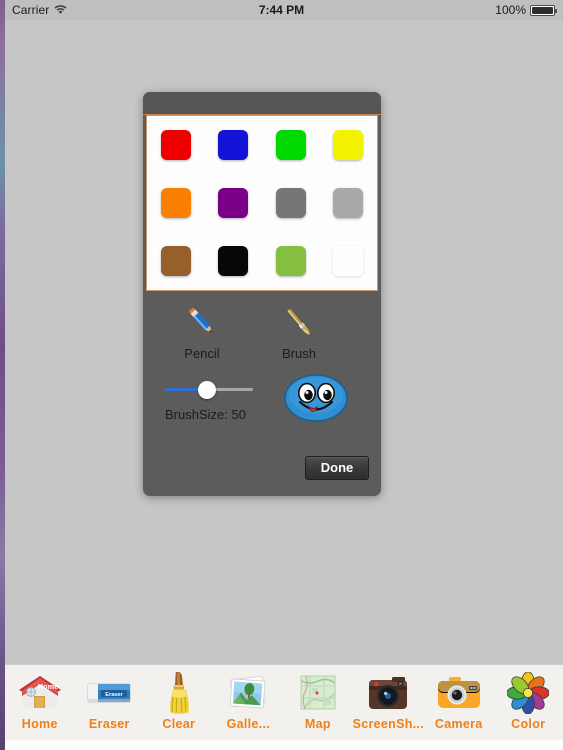 This screenshot has height=750, width=563. I want to click on slider-thumb, so click(207, 390).